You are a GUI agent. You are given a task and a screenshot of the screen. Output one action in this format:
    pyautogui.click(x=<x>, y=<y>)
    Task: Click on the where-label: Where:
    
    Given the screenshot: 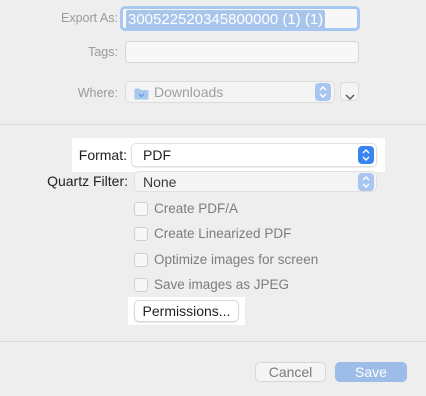 What is the action you would take?
    pyautogui.click(x=97, y=93)
    